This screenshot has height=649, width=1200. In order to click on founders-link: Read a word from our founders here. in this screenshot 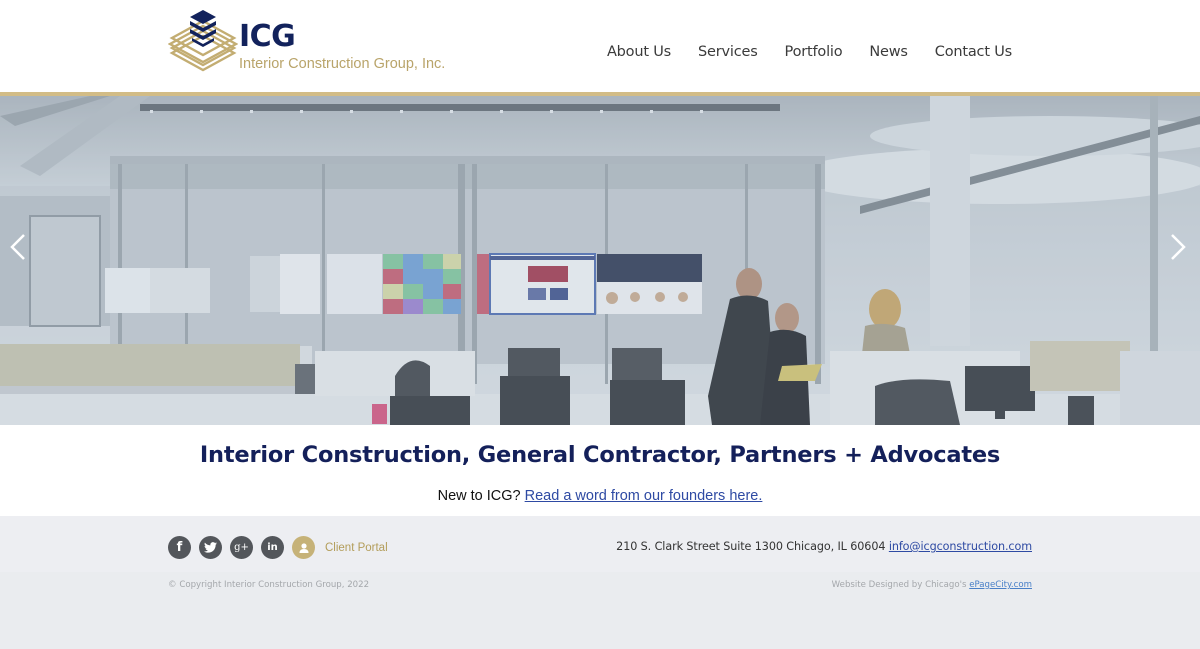, I will do `click(644, 496)`.